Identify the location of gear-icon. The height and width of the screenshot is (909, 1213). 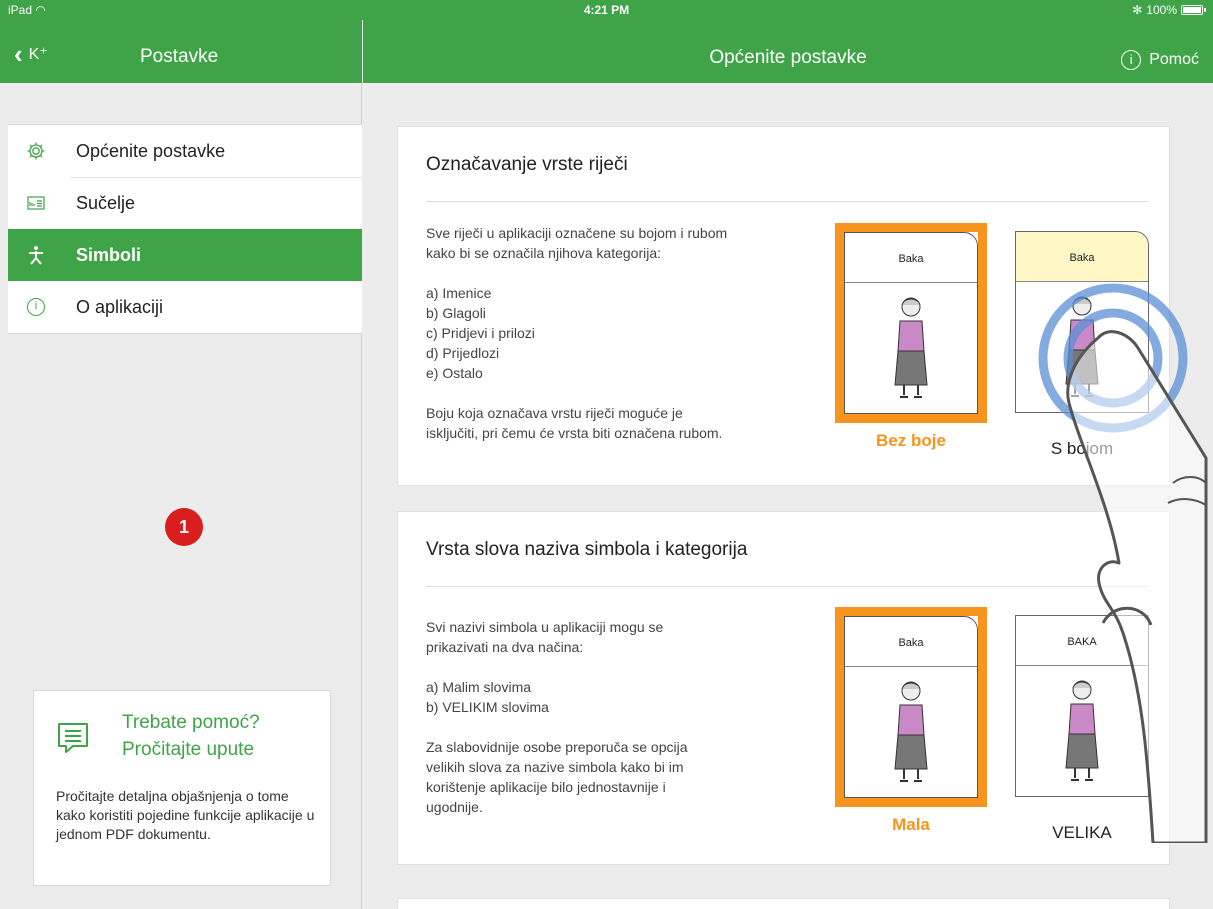
(36, 151).